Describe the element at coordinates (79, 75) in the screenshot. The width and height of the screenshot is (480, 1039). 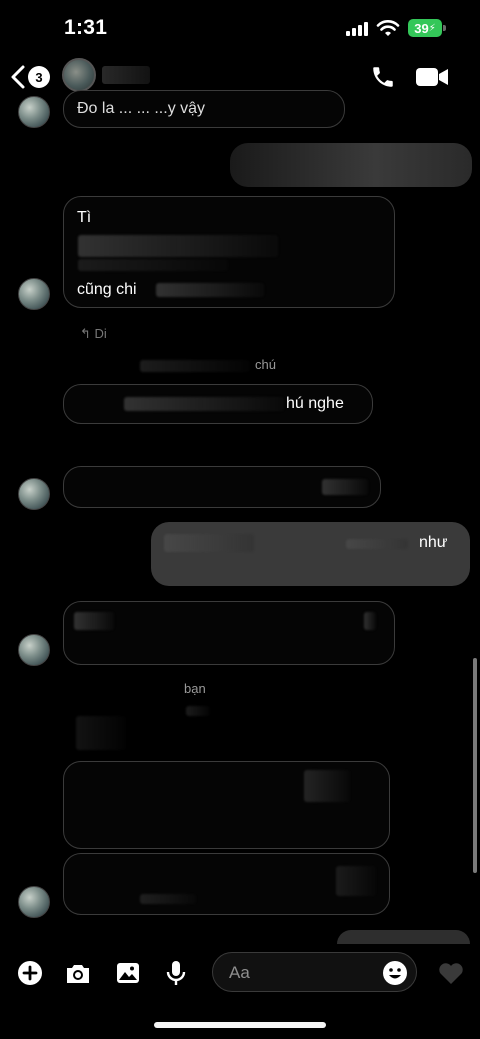
I see `contact-avatar` at that location.